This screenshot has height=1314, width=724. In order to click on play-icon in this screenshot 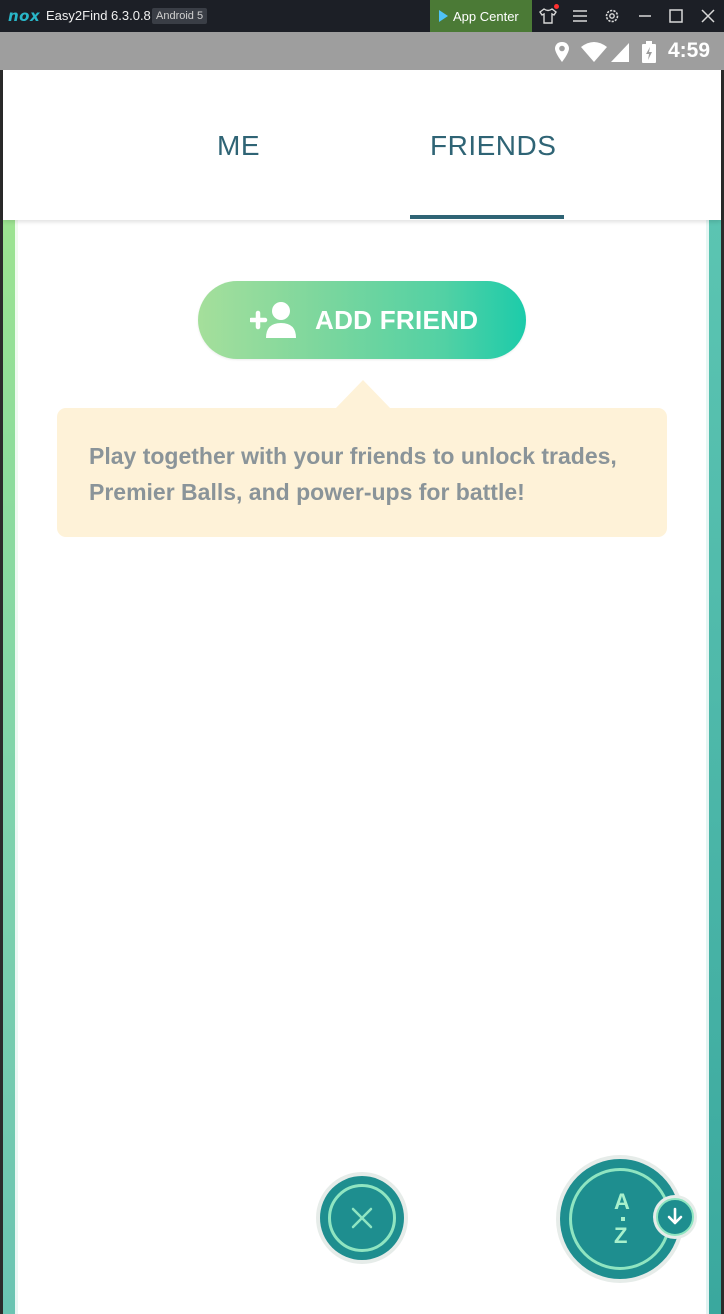, I will do `click(443, 16)`.